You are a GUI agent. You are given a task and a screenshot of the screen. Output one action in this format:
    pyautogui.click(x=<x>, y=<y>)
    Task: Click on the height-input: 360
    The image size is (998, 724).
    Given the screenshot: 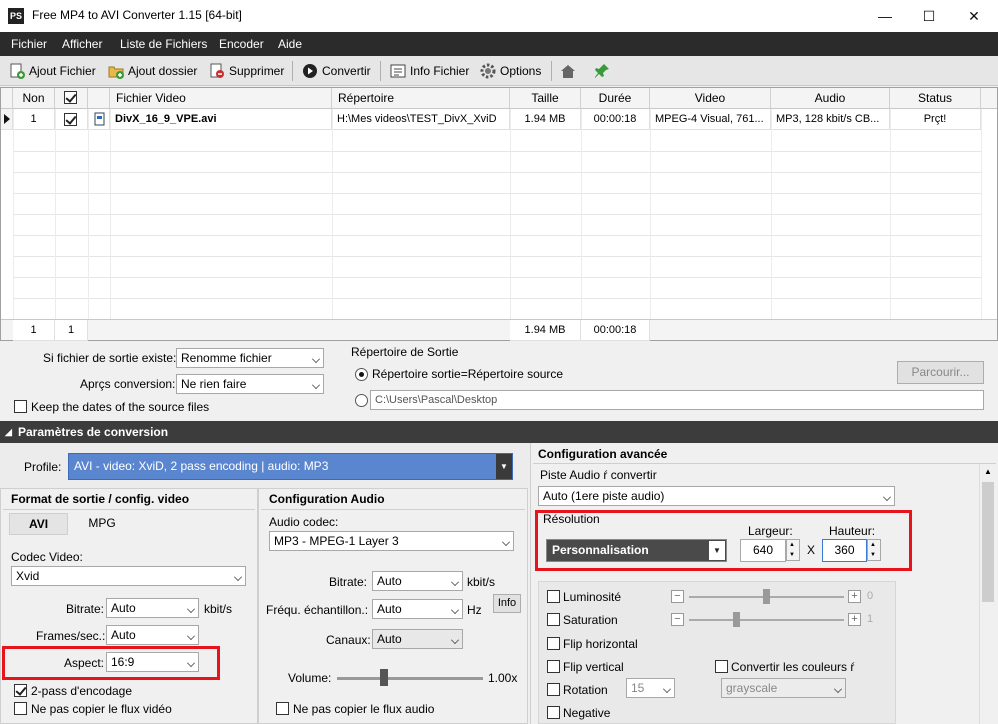 What is the action you would take?
    pyautogui.click(x=844, y=550)
    